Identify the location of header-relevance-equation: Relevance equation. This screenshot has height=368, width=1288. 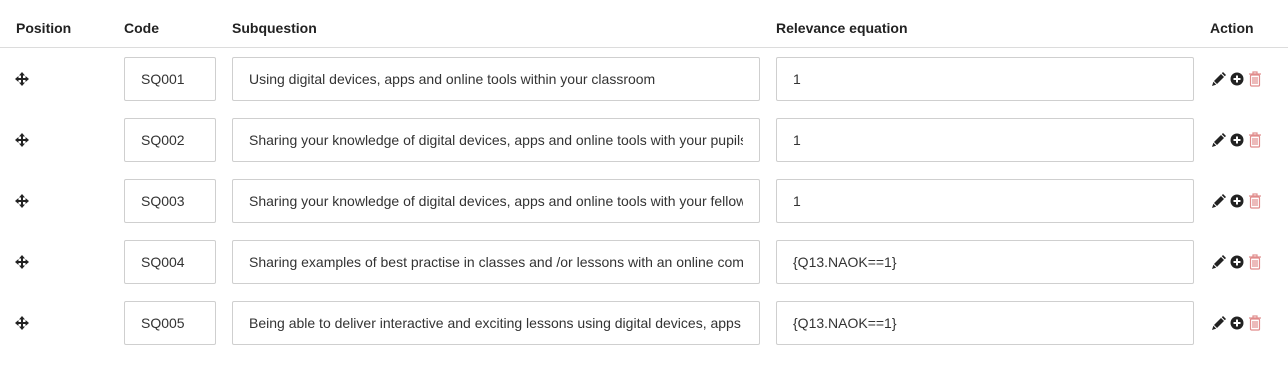
(842, 28).